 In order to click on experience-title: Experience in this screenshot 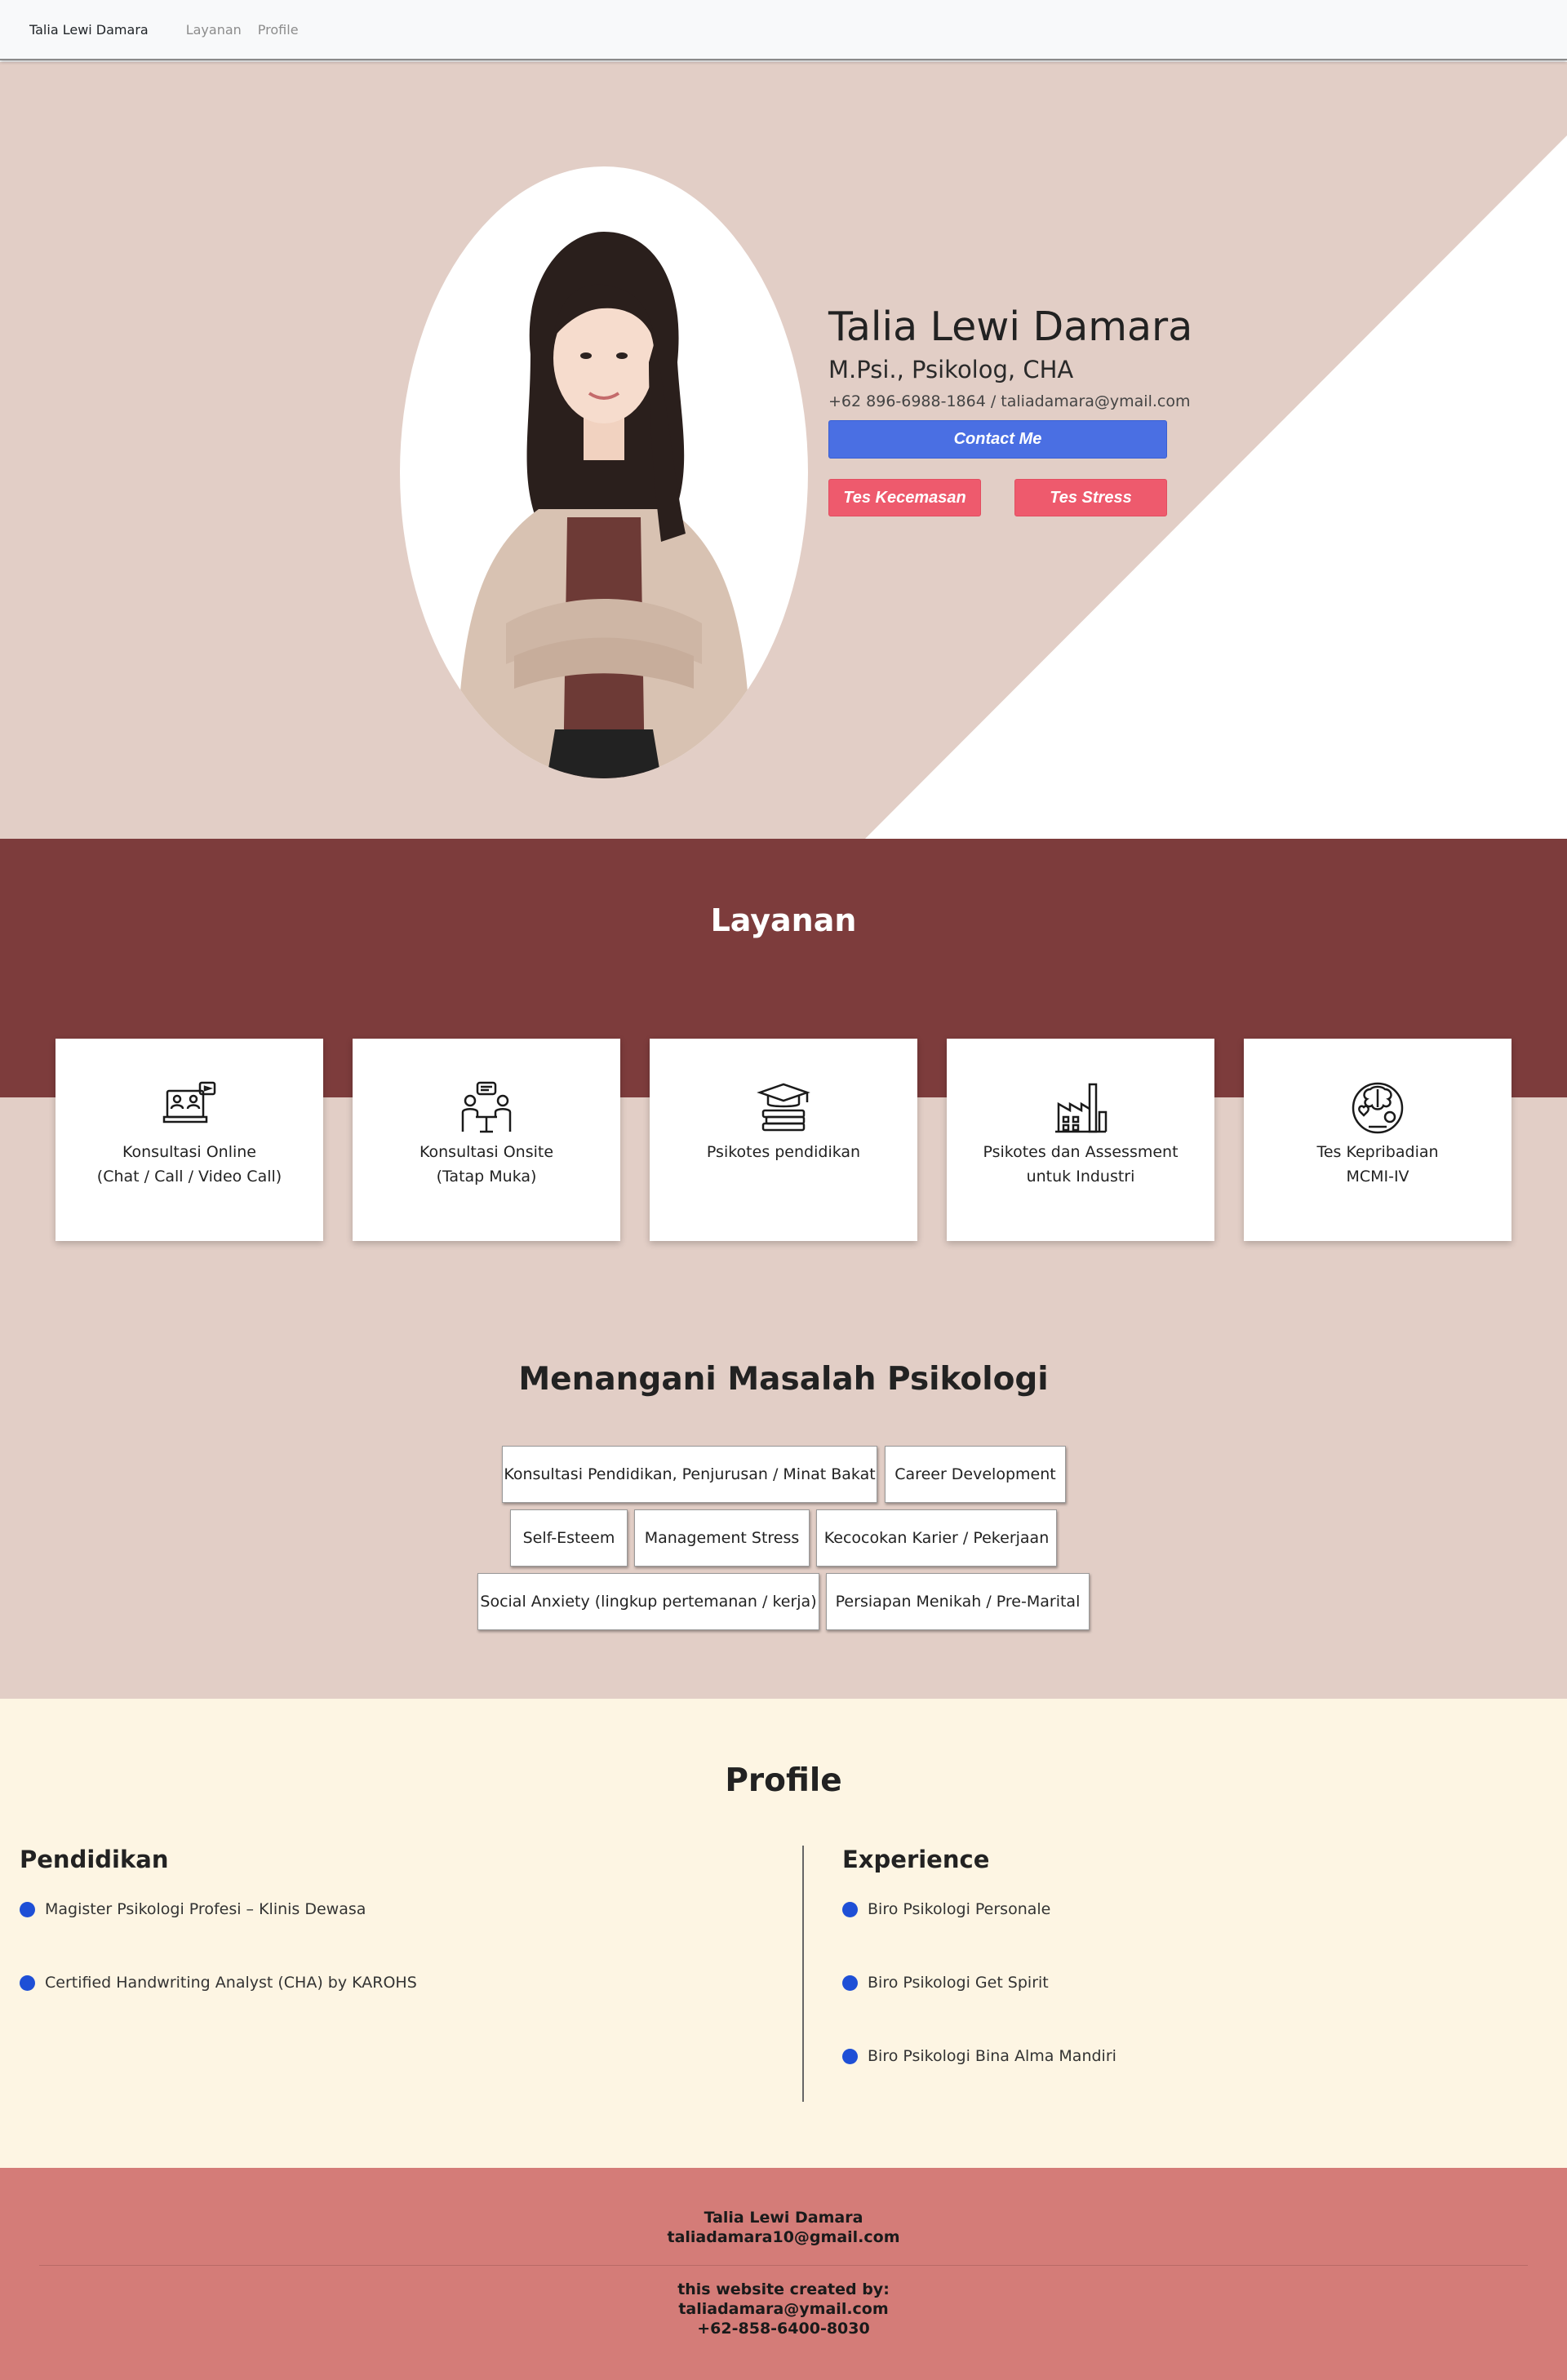, I will do `click(916, 1859)`.